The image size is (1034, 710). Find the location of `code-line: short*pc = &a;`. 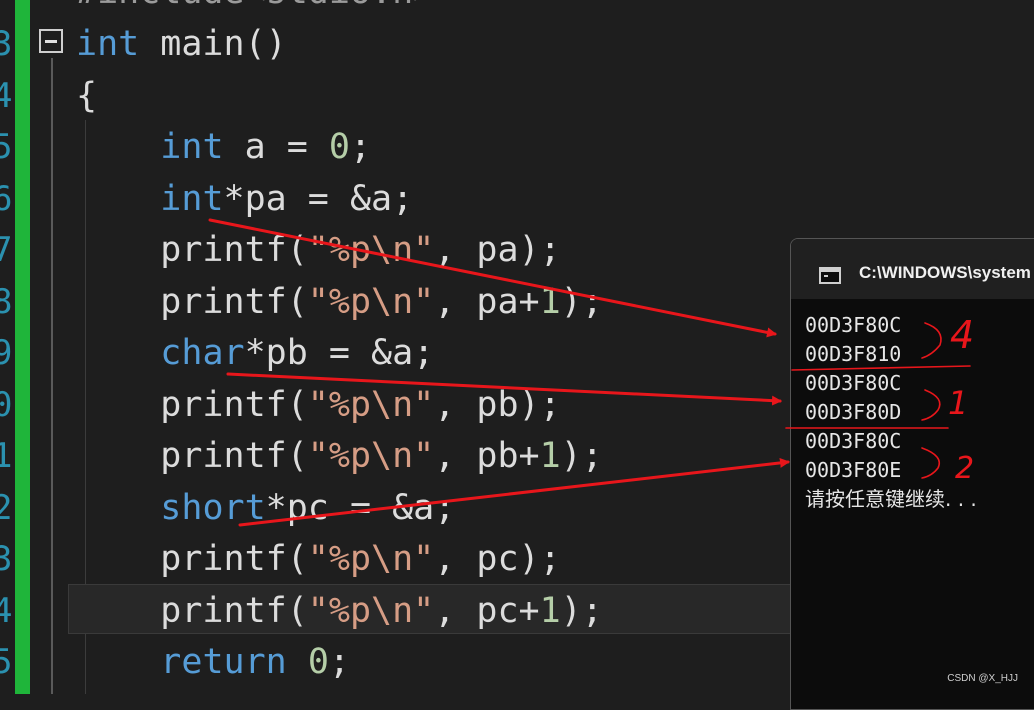

code-line: short*pc = &a; is located at coordinates (265, 508).